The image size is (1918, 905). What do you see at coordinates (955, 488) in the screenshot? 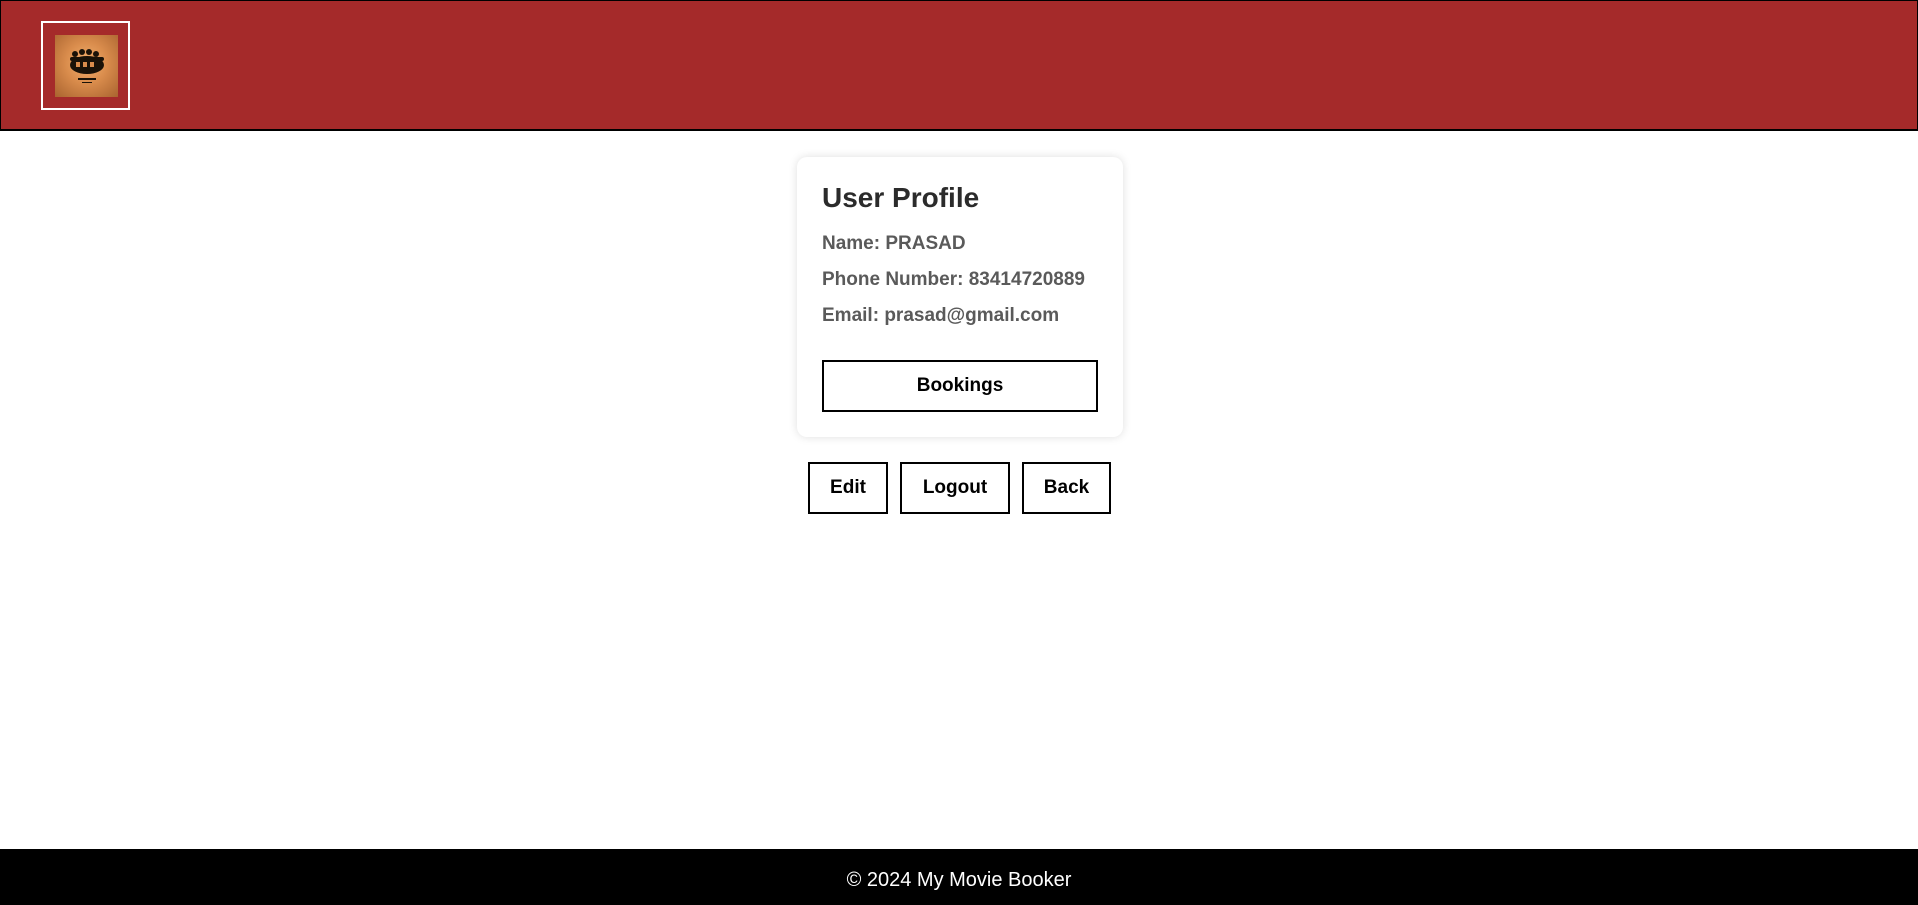
I see `logout-button: Logout` at bounding box center [955, 488].